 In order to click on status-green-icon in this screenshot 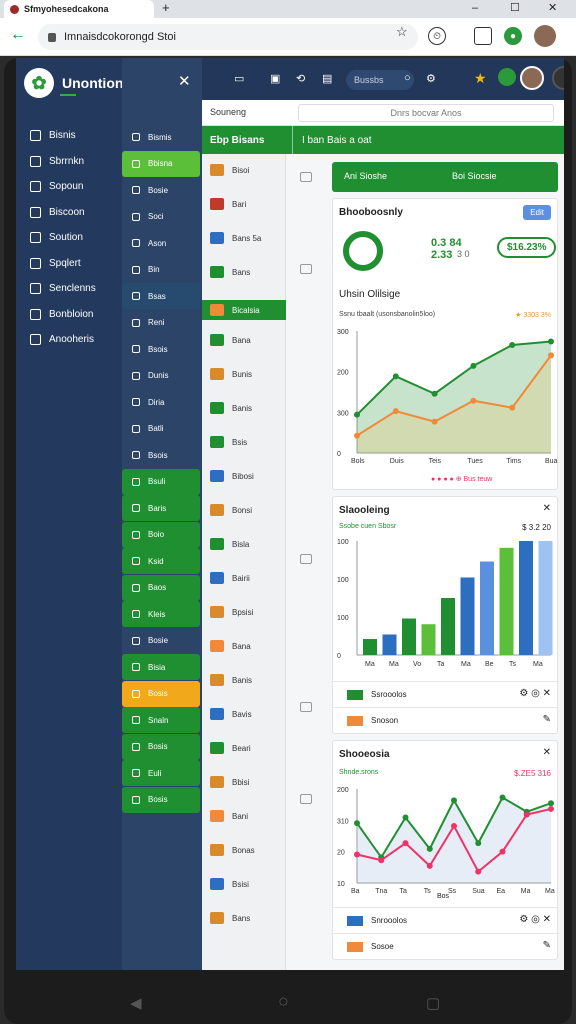, I will do `click(507, 77)`.